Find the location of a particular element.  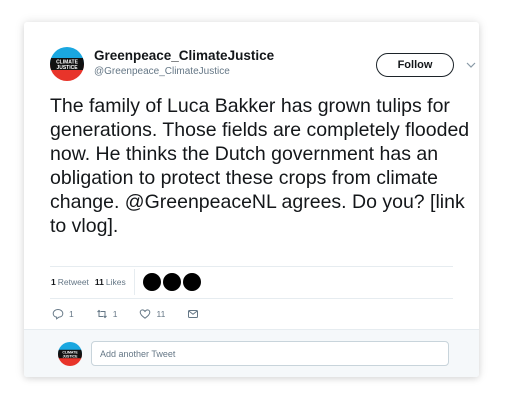

retweet-button: 1 is located at coordinates (107, 314).